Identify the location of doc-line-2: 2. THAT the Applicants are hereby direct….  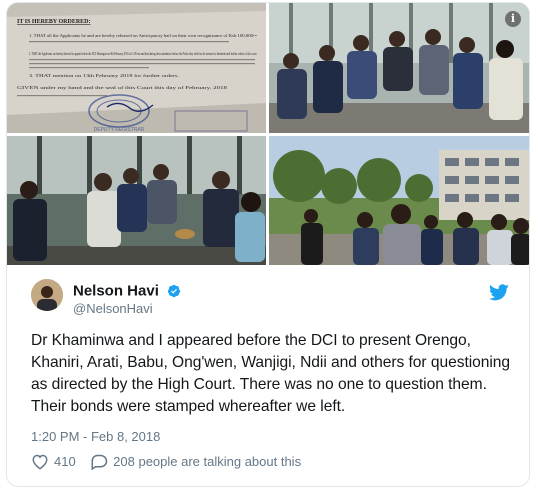
(143, 53).